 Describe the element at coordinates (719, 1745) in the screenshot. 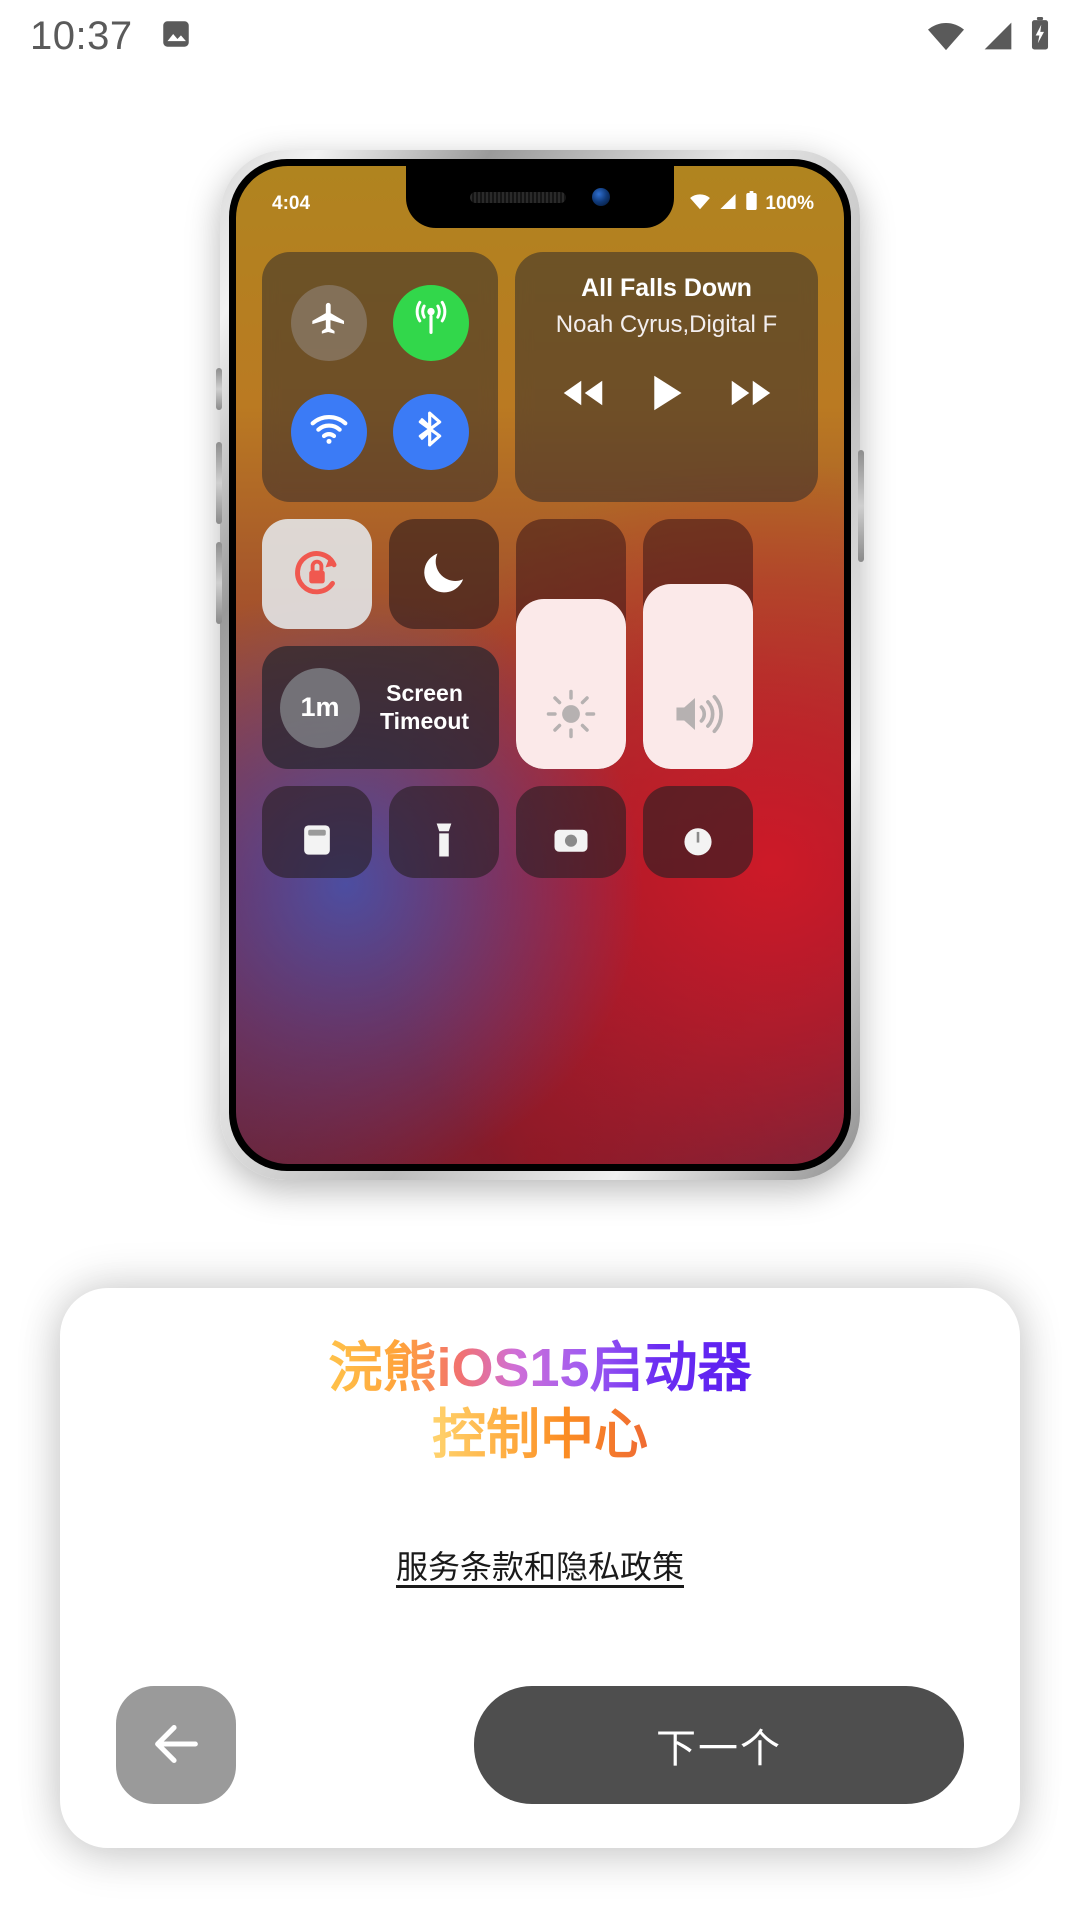

I see `next-button: 下一个` at that location.